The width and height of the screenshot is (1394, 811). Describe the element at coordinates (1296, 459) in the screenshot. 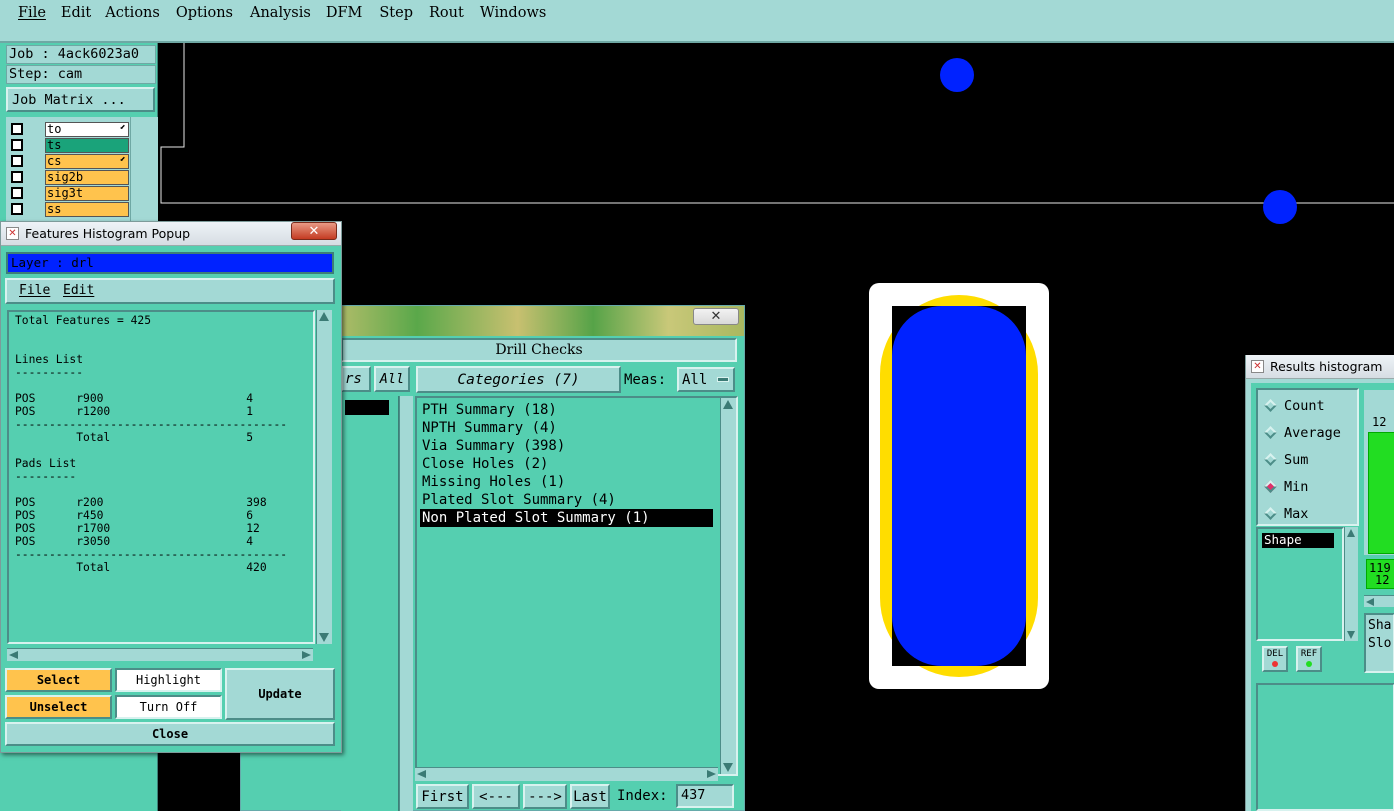

I see `aggregate-option-label: Sum` at that location.